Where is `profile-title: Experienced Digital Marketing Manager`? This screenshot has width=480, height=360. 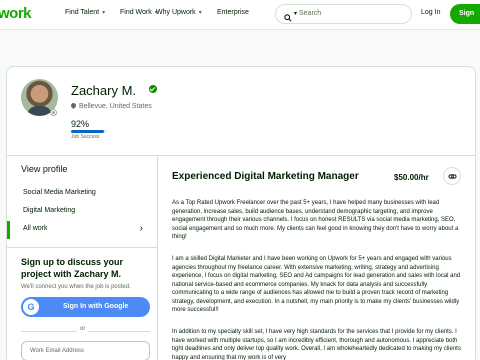
profile-title: Experienced Digital Marketing Manager is located at coordinates (265, 176).